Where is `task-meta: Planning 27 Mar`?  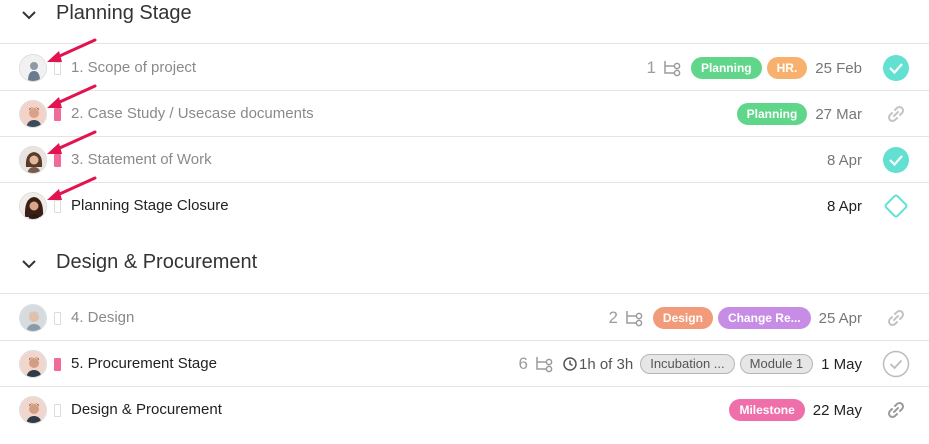
task-meta: Planning 27 Mar is located at coordinates (799, 114).